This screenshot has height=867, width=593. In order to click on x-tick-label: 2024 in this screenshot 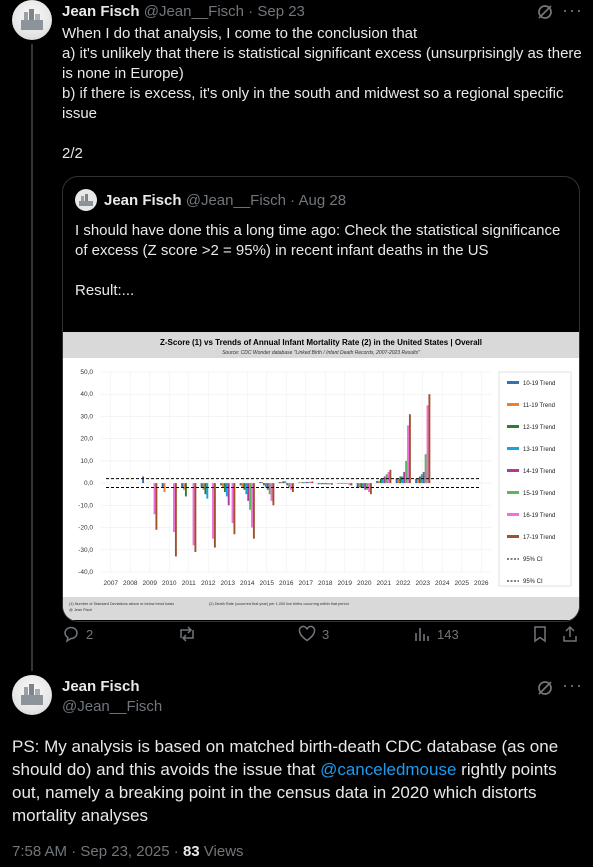, I will do `click(442, 583)`.